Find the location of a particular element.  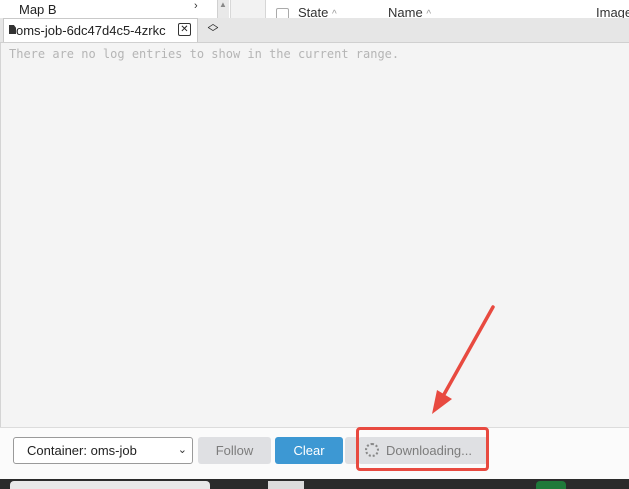

taskbar-strip is located at coordinates (314, 484).